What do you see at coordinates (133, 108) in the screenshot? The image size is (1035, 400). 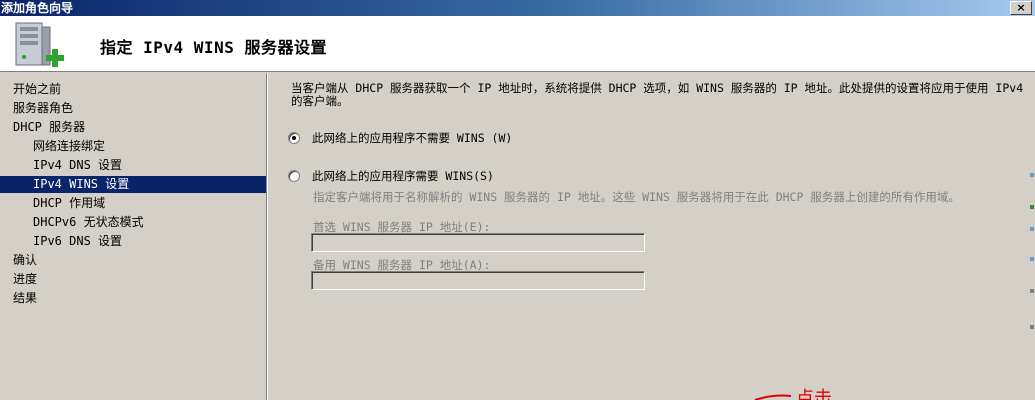 I see `sidebar-item-server-roles: 服务器角色` at bounding box center [133, 108].